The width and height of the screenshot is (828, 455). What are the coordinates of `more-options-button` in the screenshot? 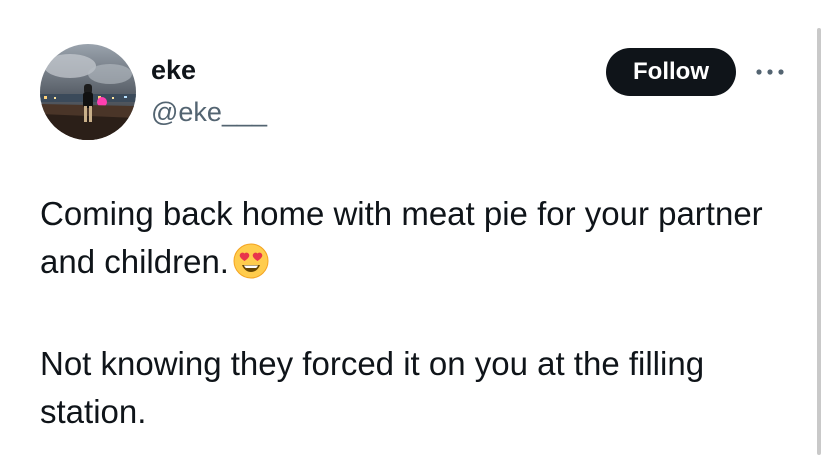 It's located at (770, 72).